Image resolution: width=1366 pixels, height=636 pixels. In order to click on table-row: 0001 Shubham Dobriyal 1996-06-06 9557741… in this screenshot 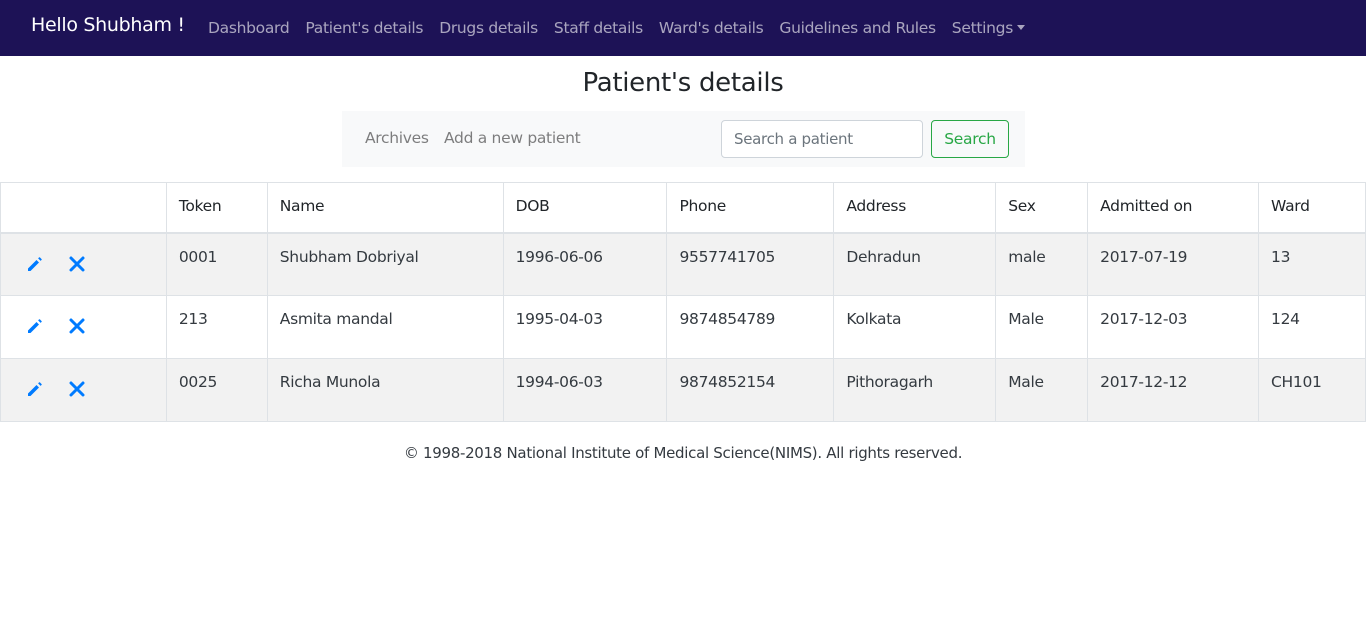, I will do `click(683, 264)`.